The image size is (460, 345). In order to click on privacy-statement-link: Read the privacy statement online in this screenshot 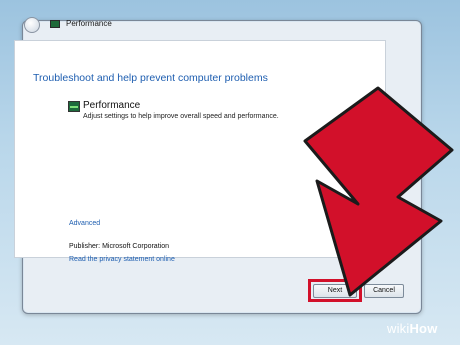, I will do `click(122, 259)`.